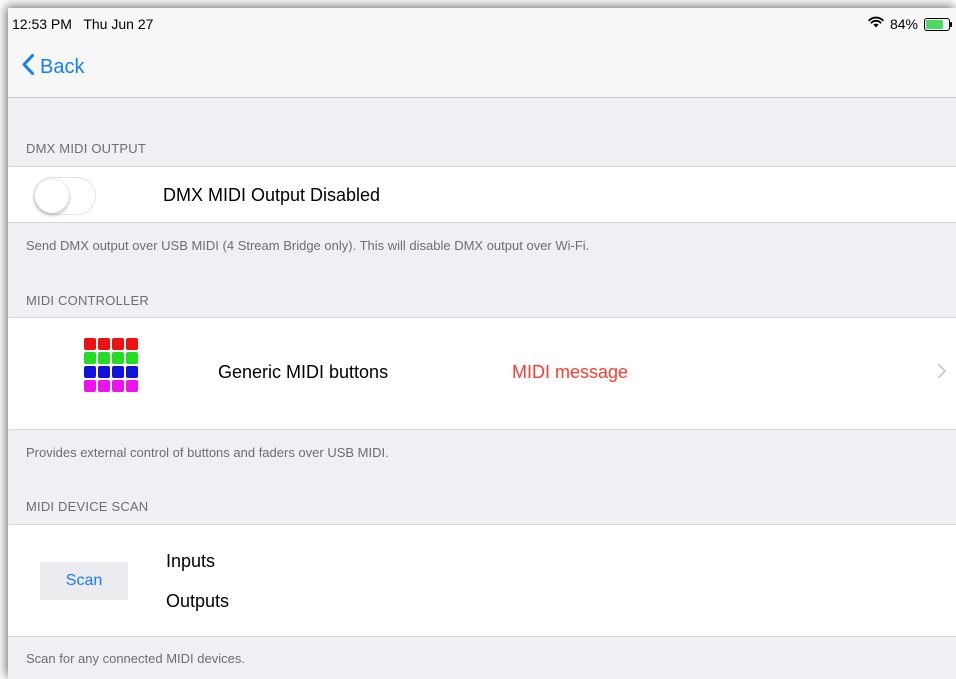 The height and width of the screenshot is (679, 956). I want to click on back-button: Back, so click(53, 67).